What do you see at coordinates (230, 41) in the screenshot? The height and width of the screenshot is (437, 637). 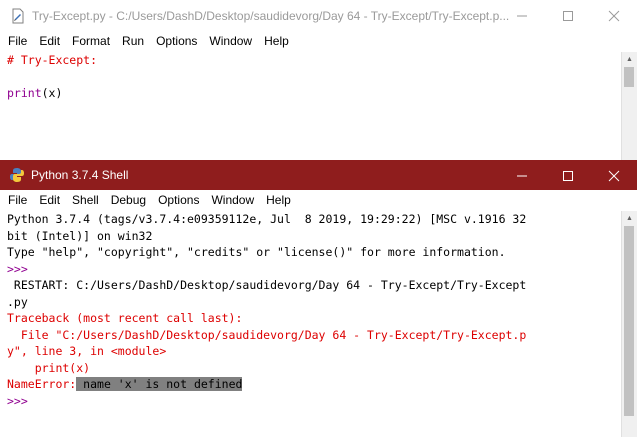 I see `menu-window: Window` at bounding box center [230, 41].